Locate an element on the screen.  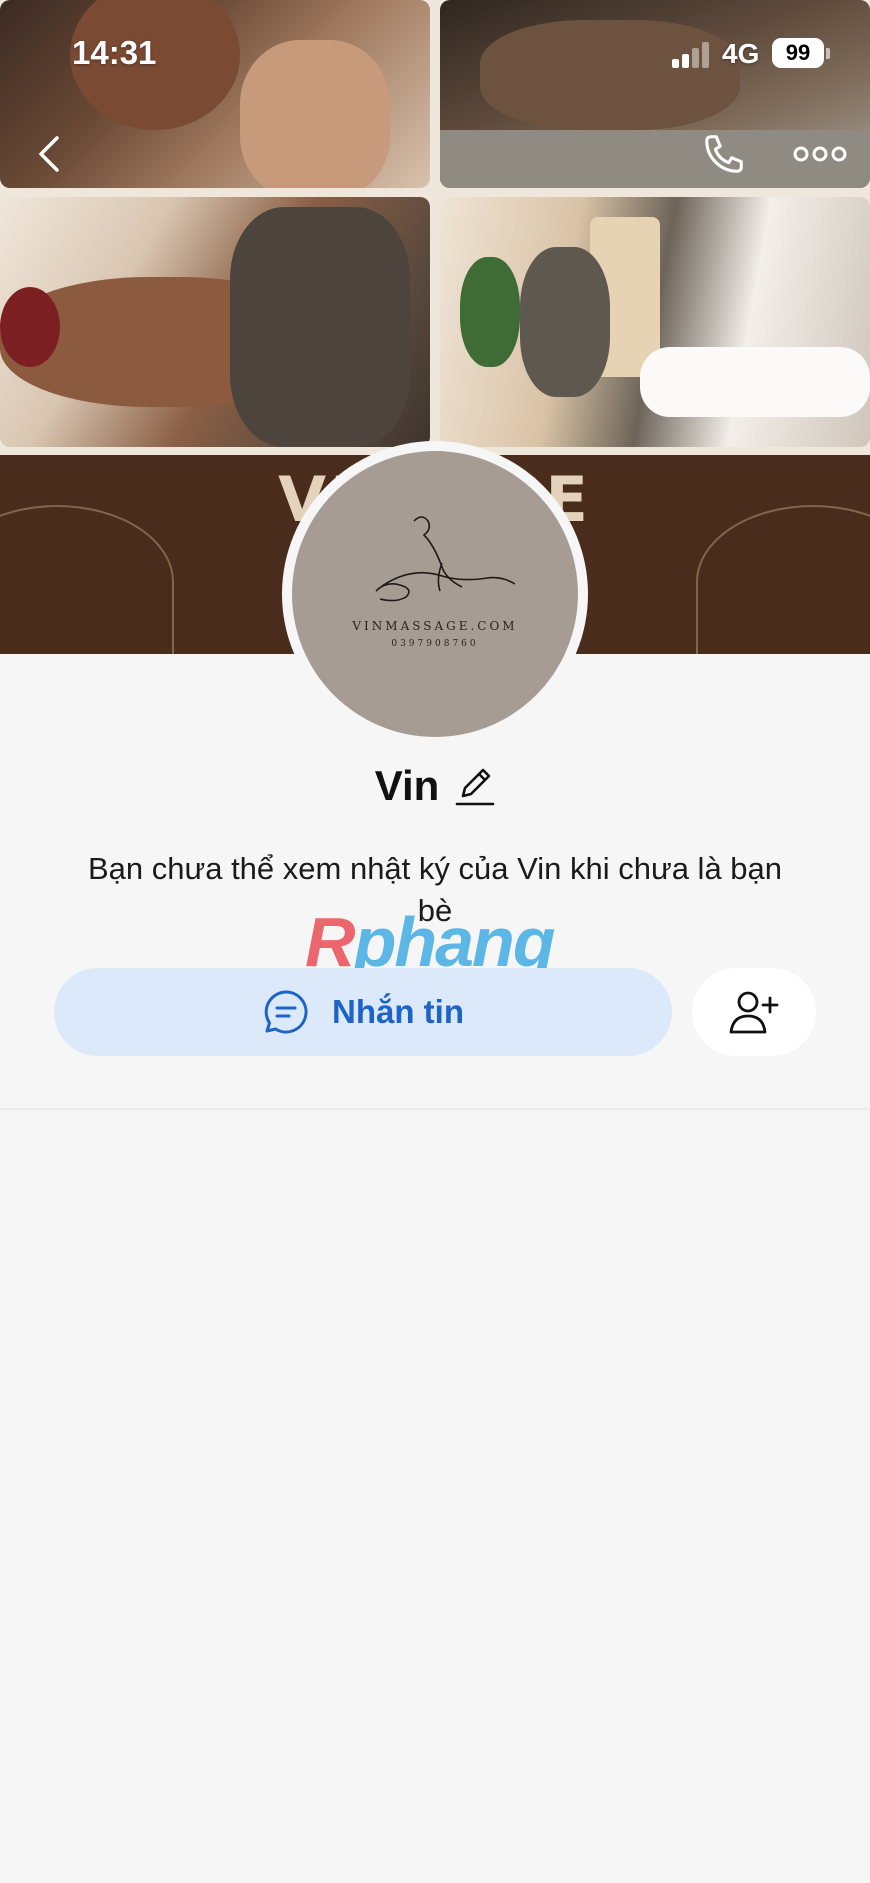
back-button is located at coordinates (50, 154).